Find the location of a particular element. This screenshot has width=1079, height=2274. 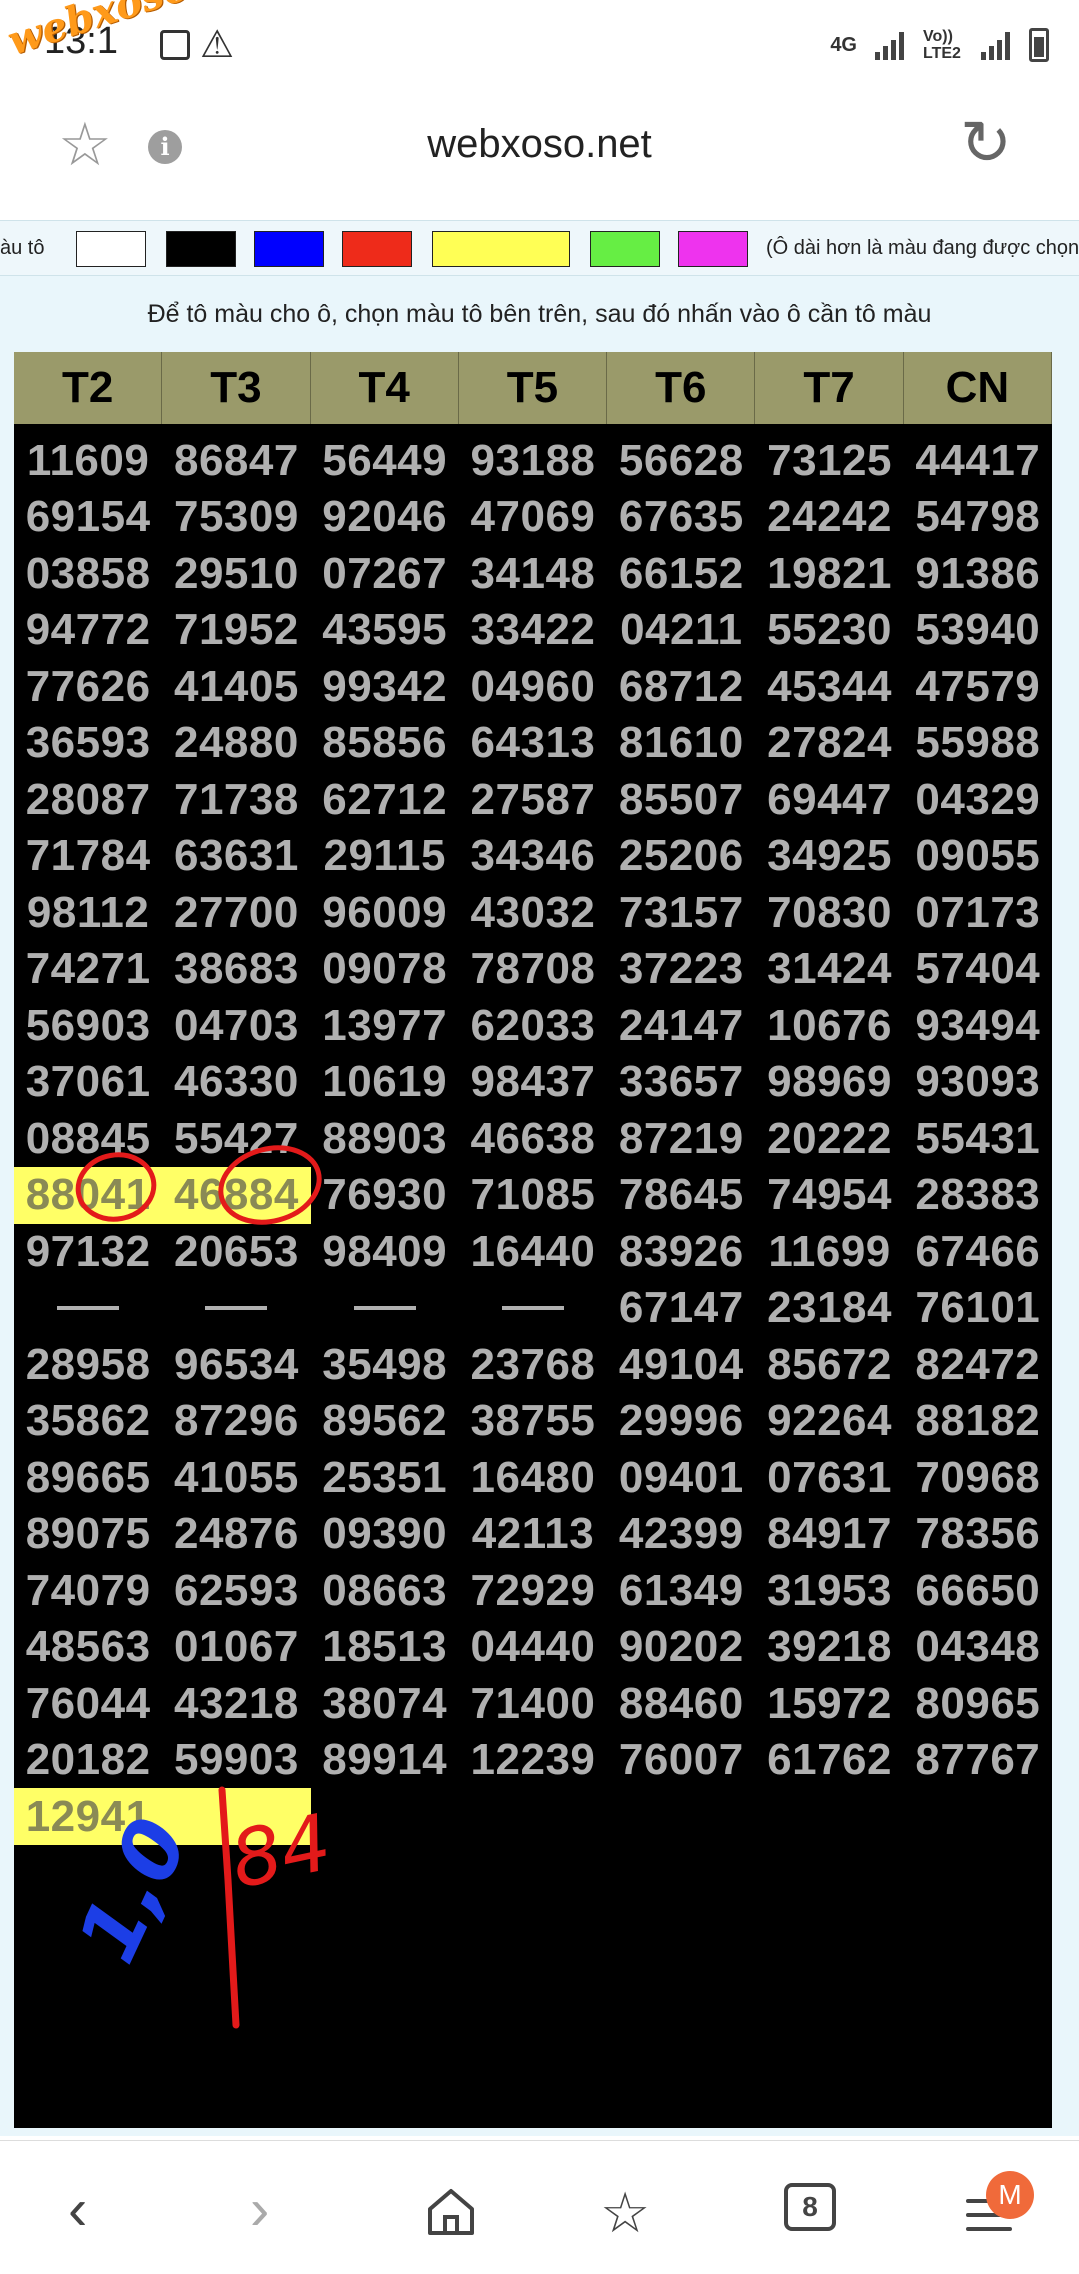

table-cell: 04348 is located at coordinates (978, 1647).